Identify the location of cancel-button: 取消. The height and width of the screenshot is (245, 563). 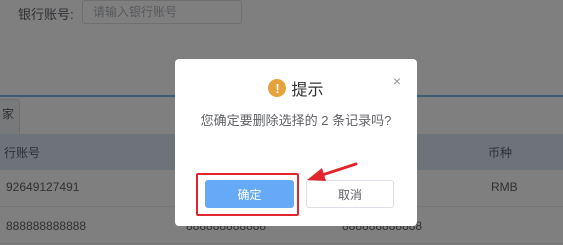
(350, 194).